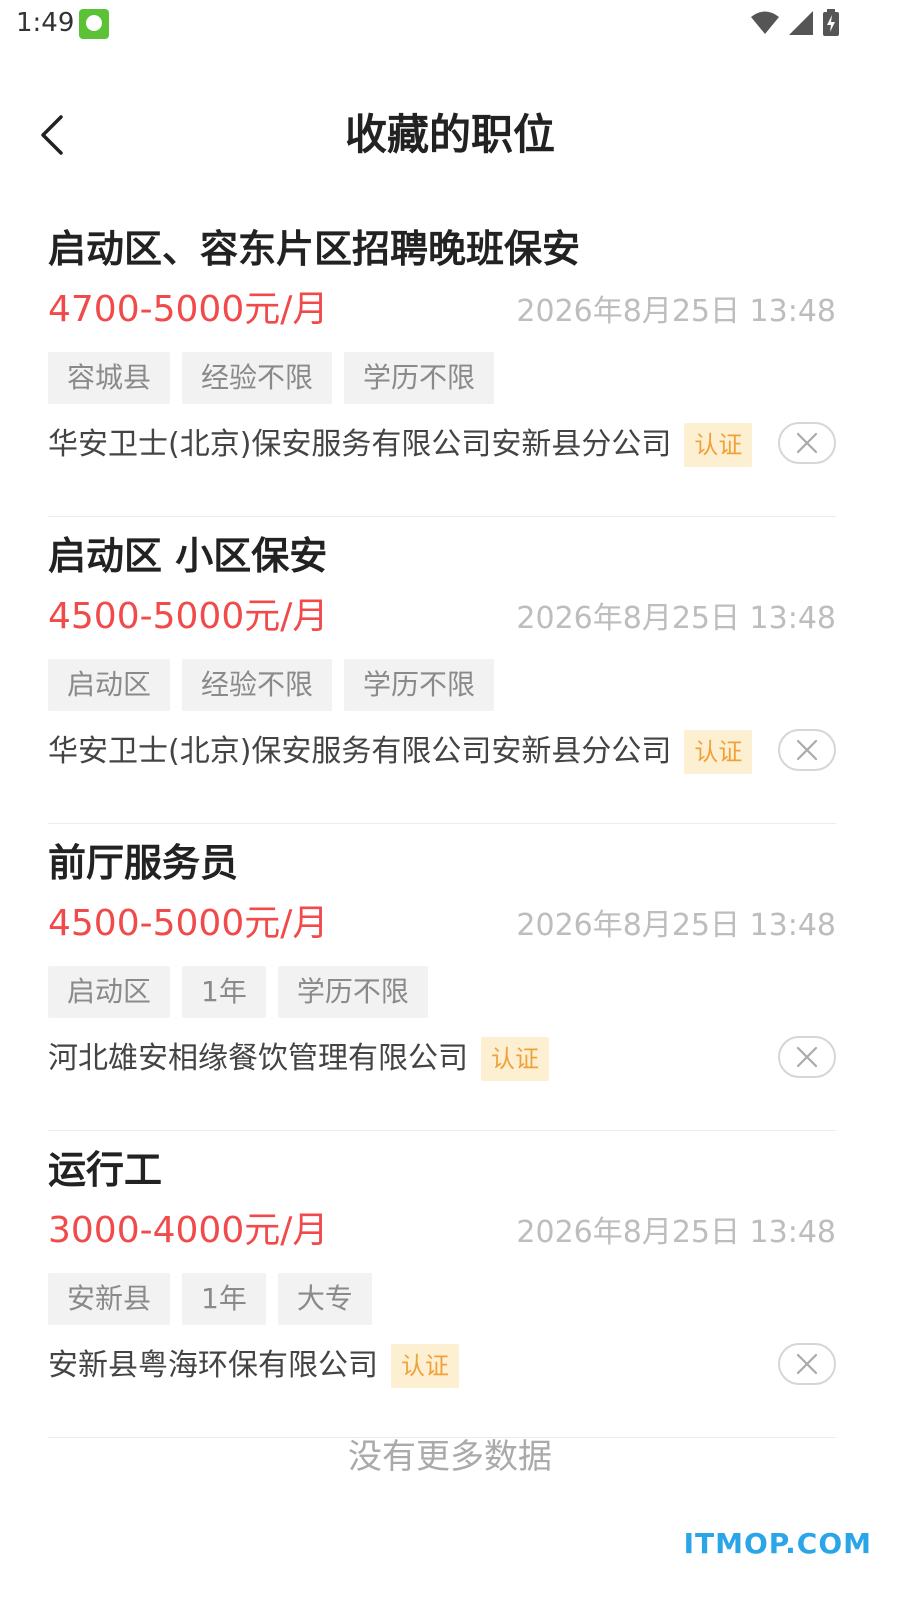  I want to click on no-more-data-text: 没有更多数据, so click(450, 1457).